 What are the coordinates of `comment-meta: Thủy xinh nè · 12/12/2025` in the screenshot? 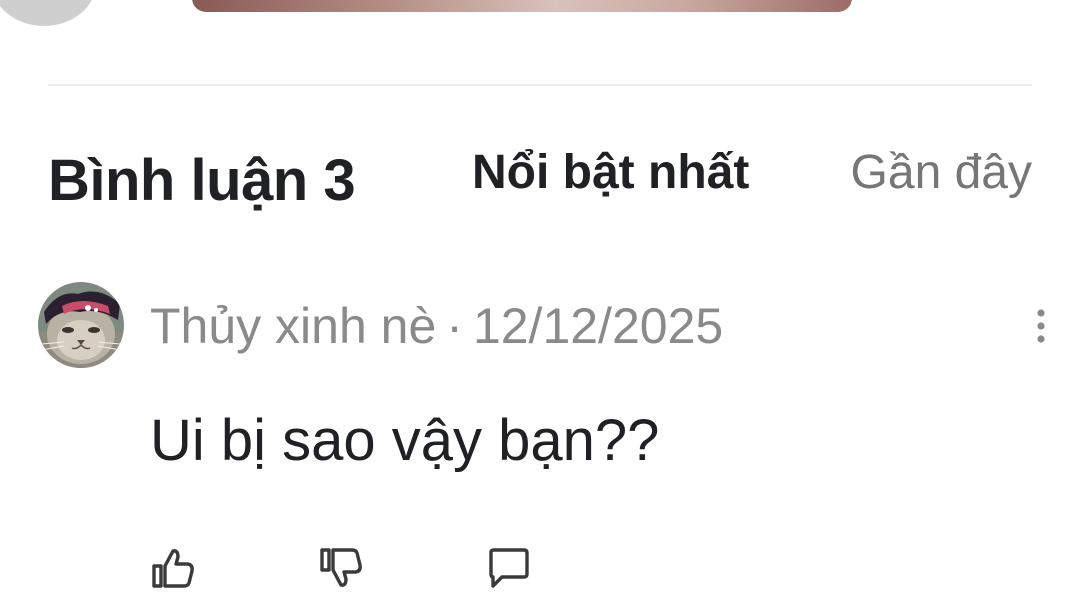 It's located at (436, 326).